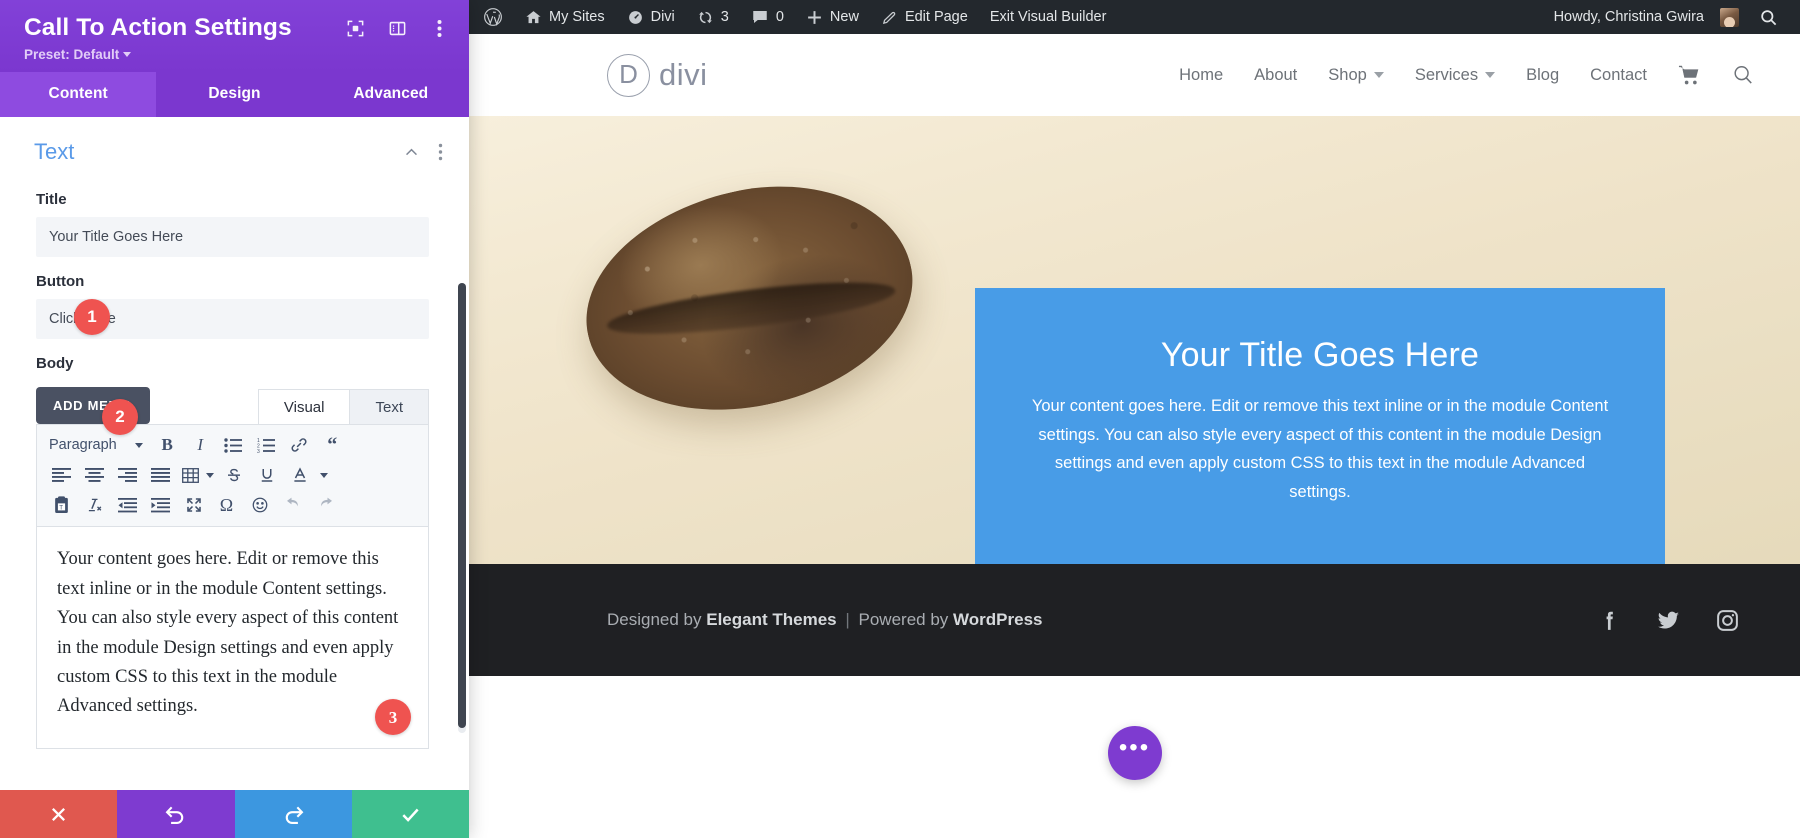 Image resolution: width=1800 pixels, height=838 pixels. What do you see at coordinates (259, 505) in the screenshot?
I see `emoji-icon` at bounding box center [259, 505].